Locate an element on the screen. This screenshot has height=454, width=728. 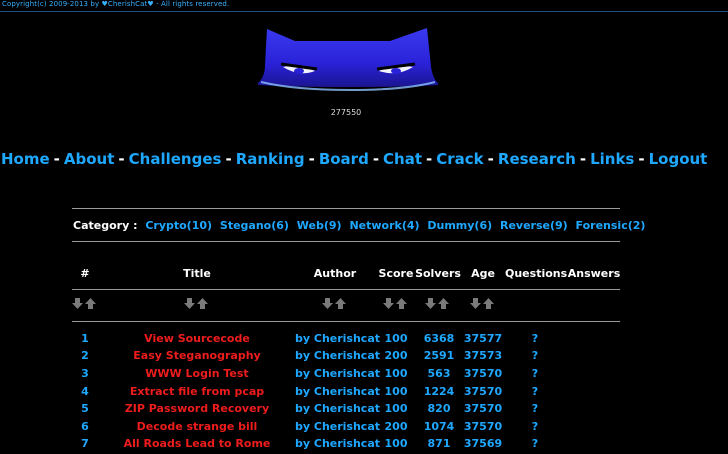
category-crypto: Crypto(10) is located at coordinates (178, 225).